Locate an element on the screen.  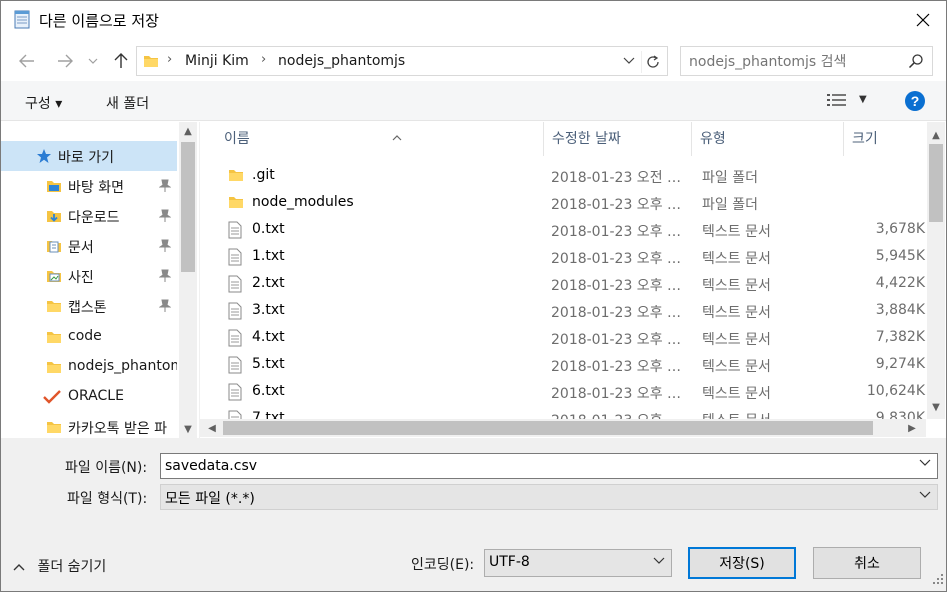
file-name: 1.txt is located at coordinates (268, 256).